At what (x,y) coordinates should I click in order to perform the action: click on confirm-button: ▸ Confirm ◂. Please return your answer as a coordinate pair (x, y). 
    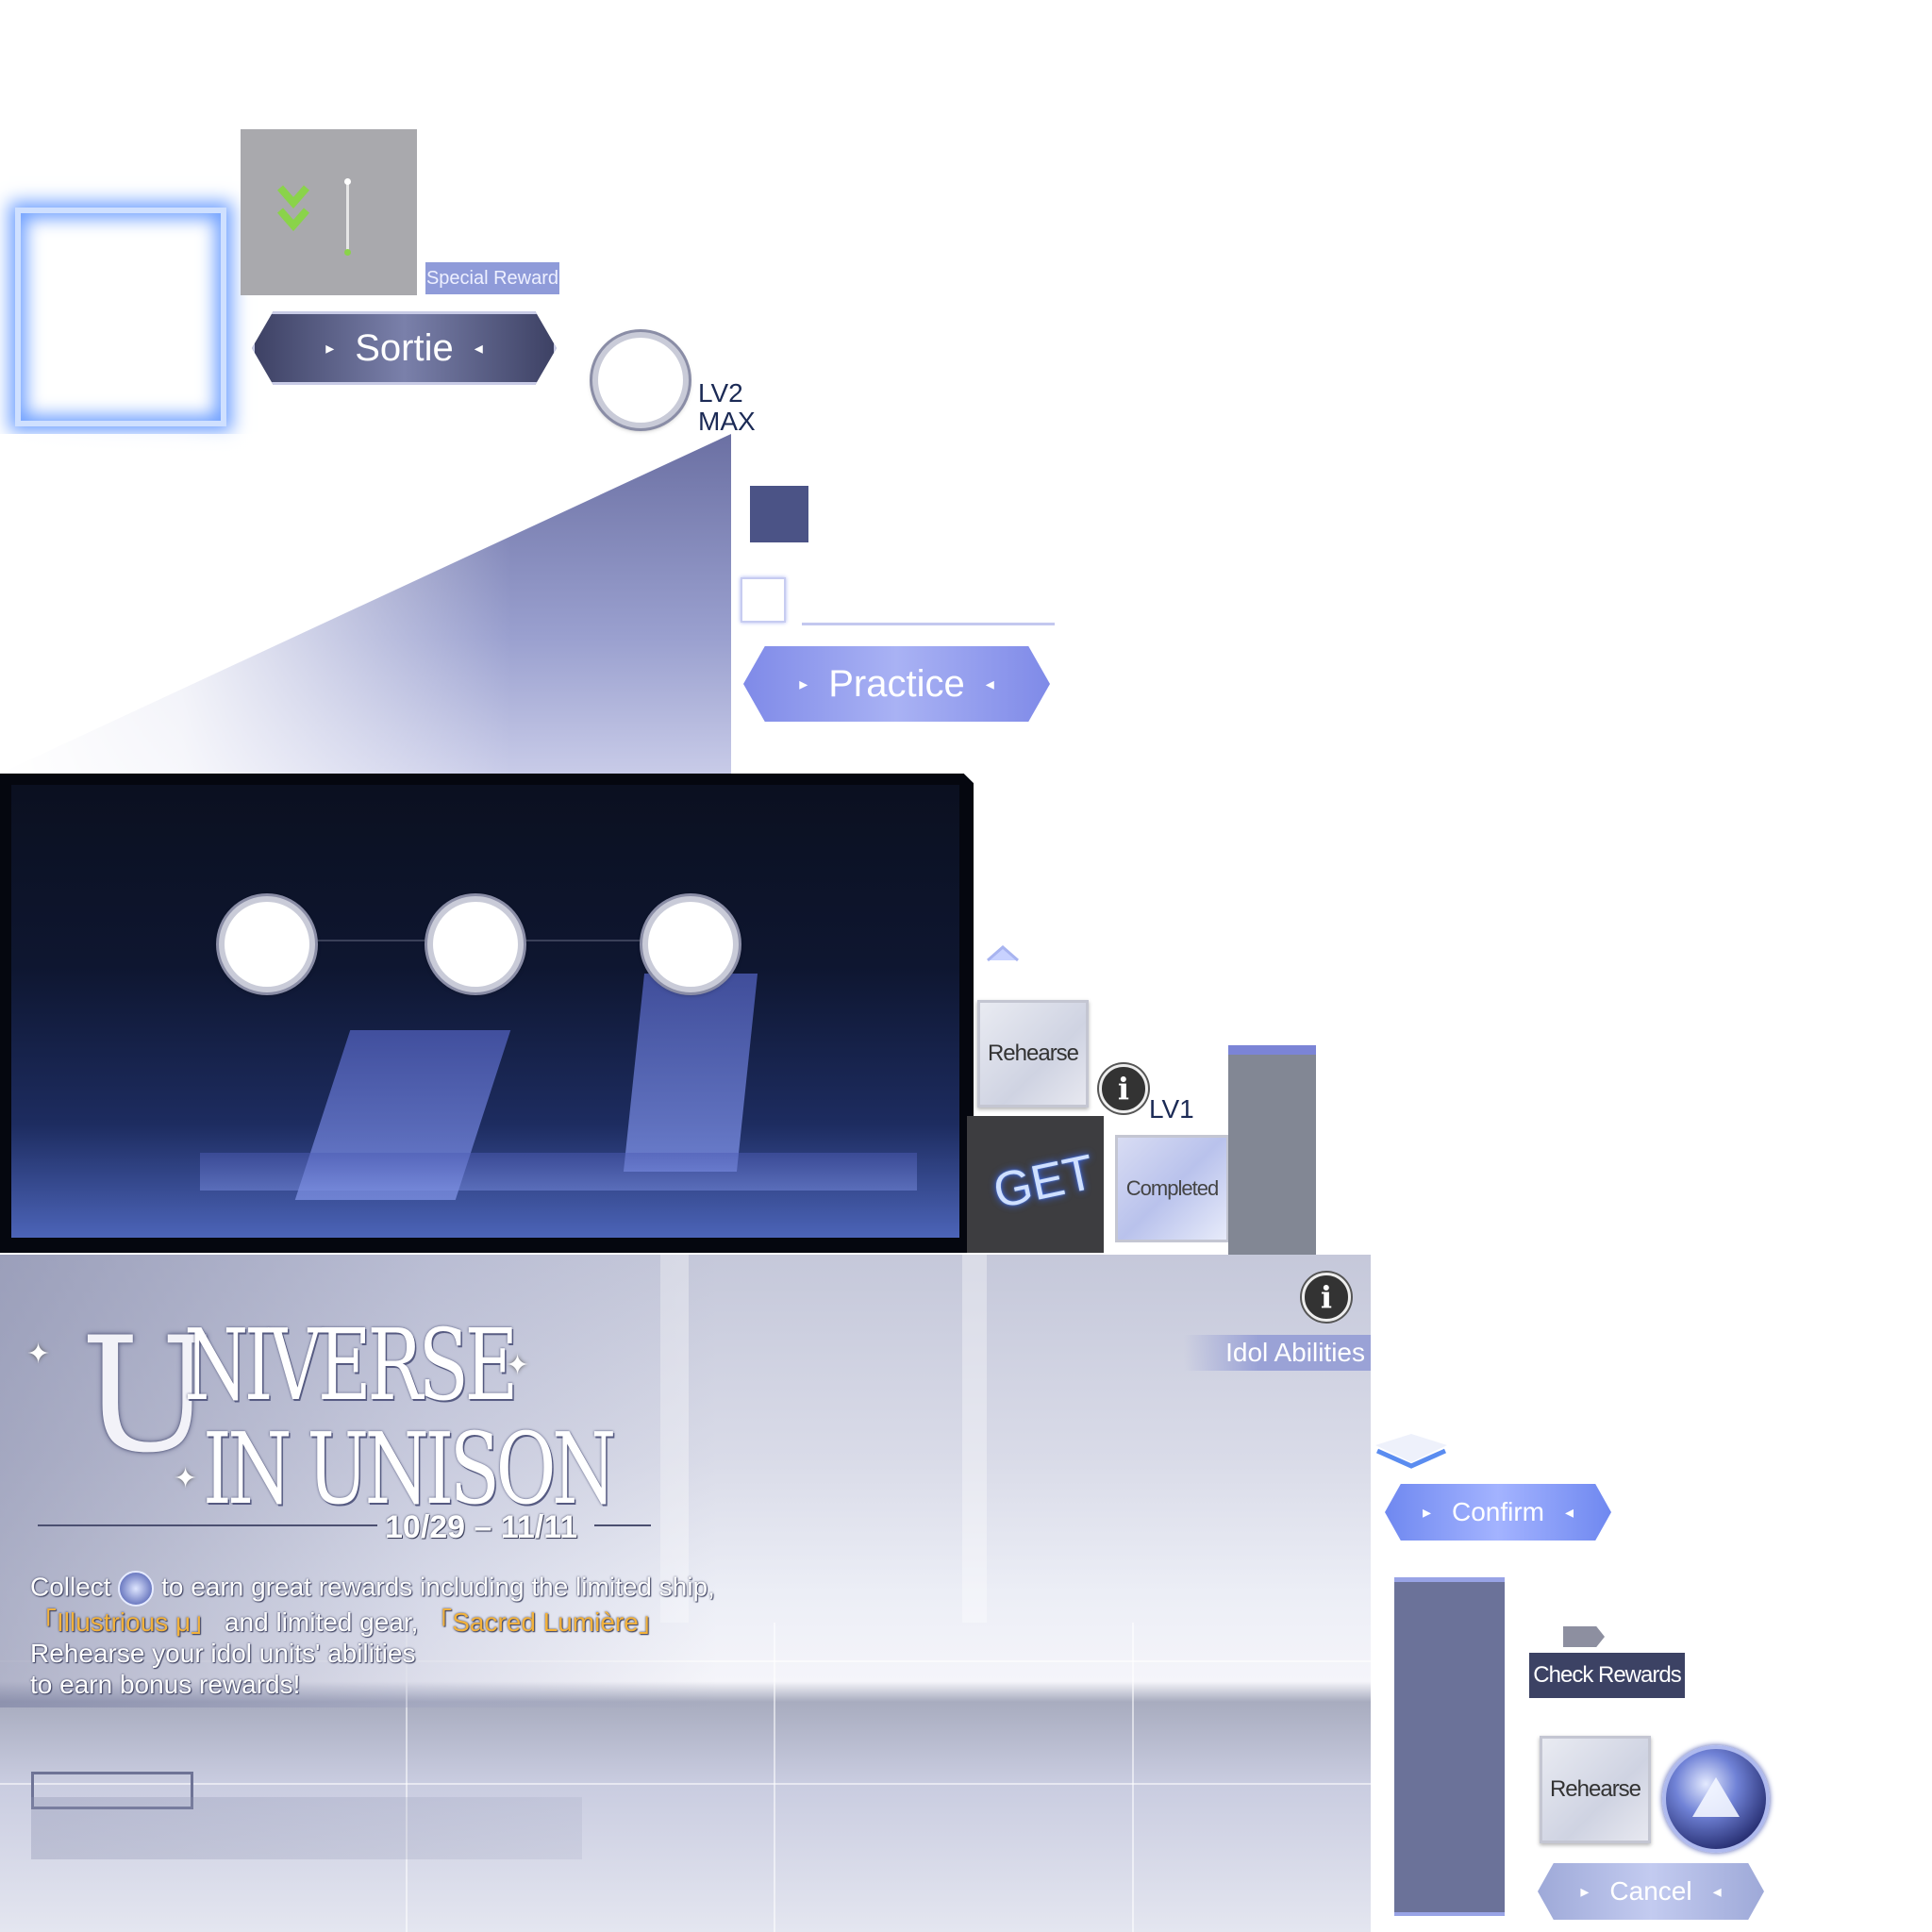
    Looking at the image, I should click on (1498, 1513).